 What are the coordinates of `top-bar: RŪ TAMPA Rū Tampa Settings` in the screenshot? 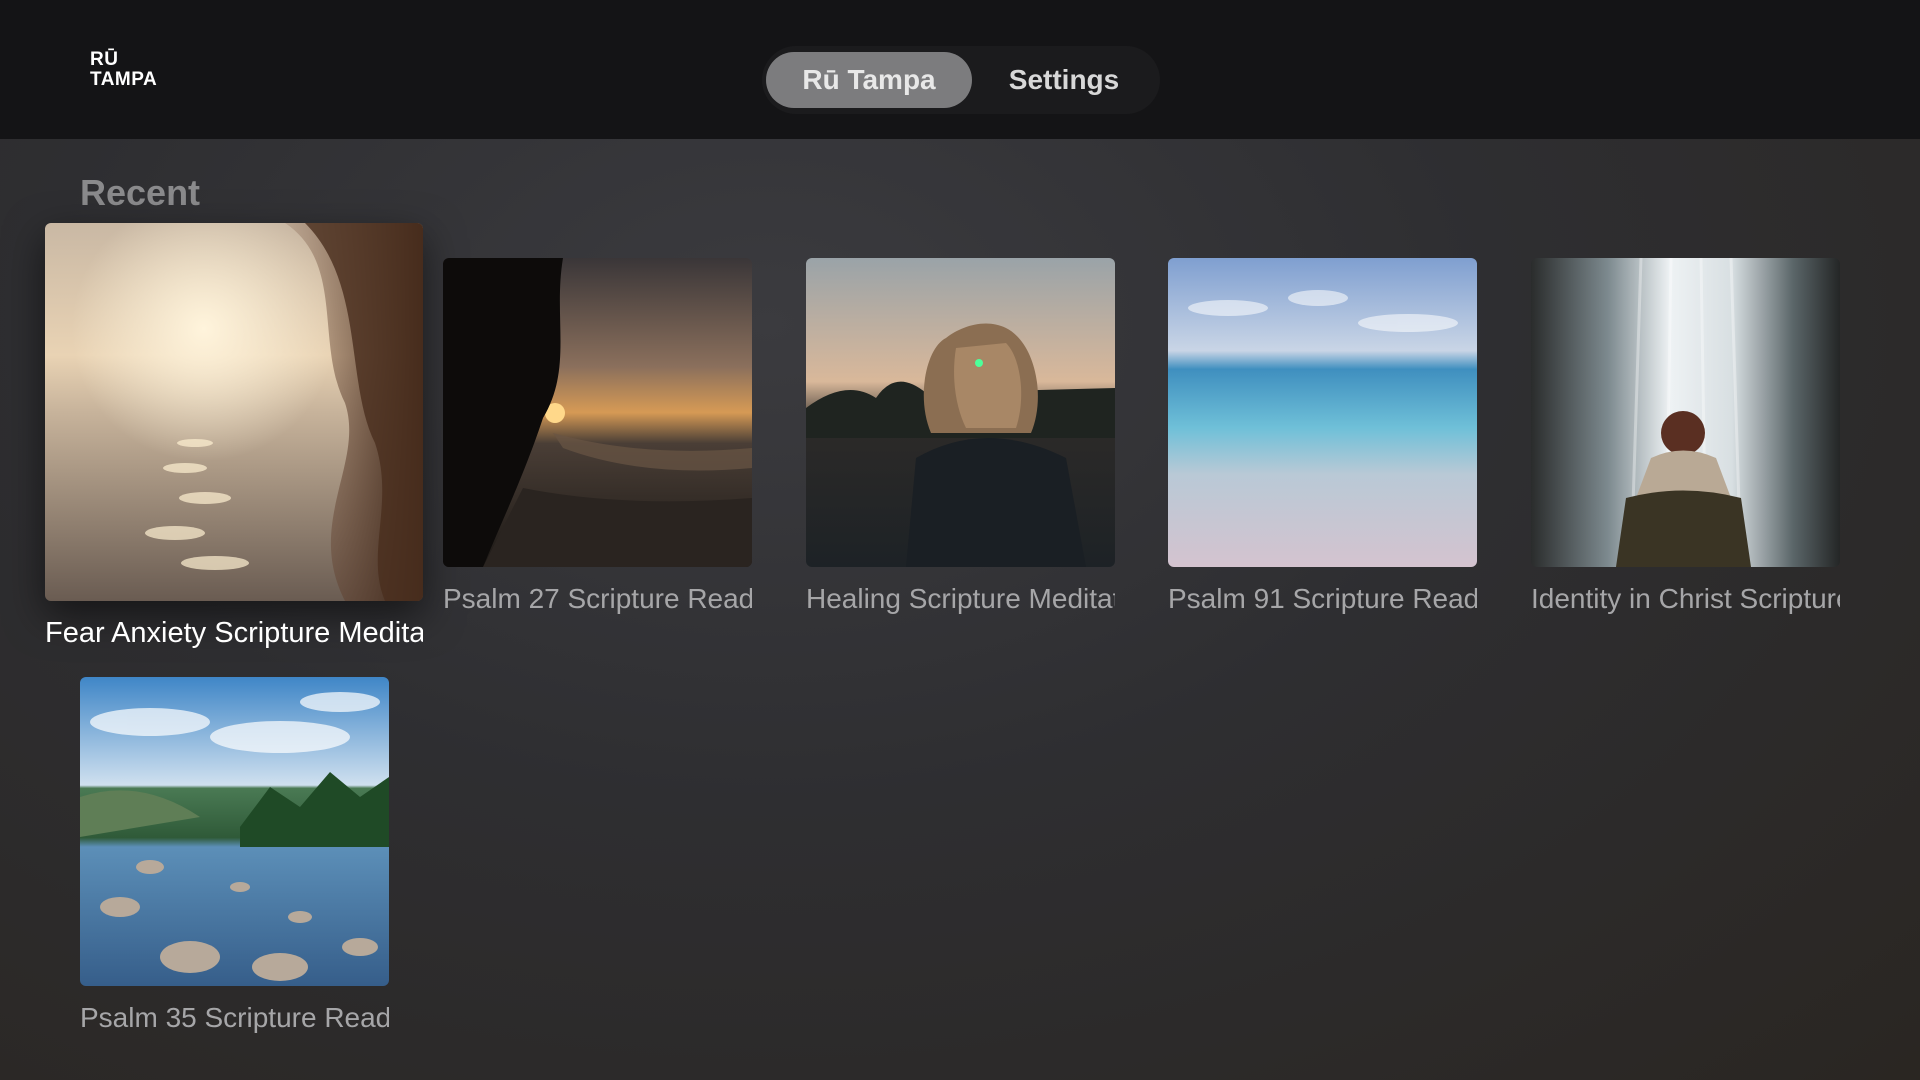 It's located at (960, 69).